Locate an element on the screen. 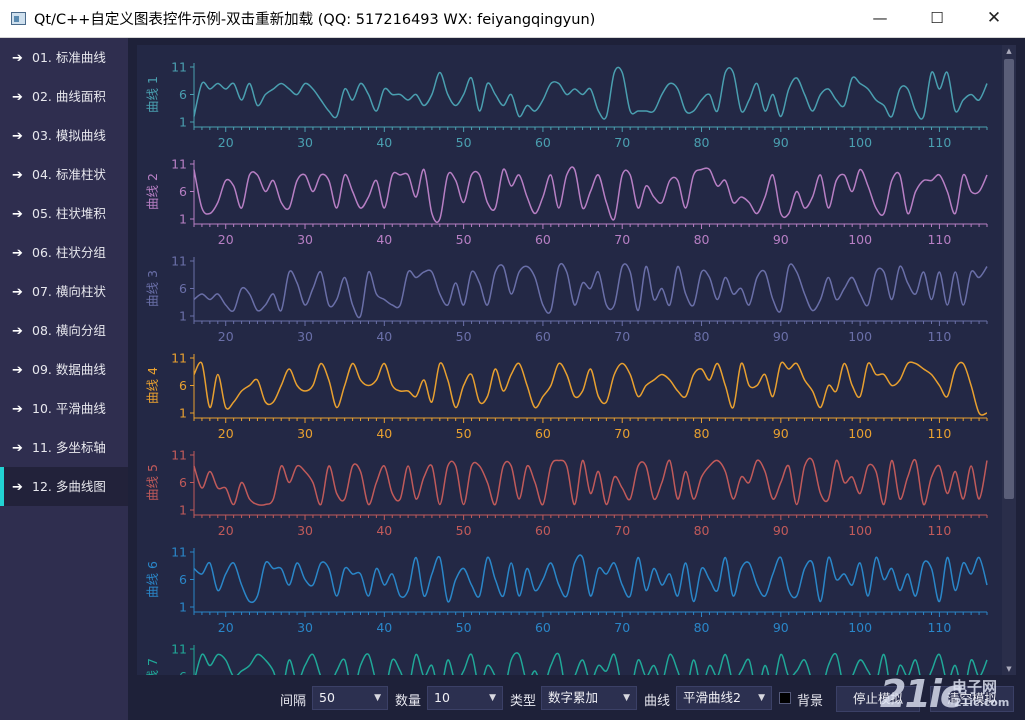 The image size is (1025, 720). curve-panel: 1611曲线 72030405060708090100110 is located at coordinates (566, 659).